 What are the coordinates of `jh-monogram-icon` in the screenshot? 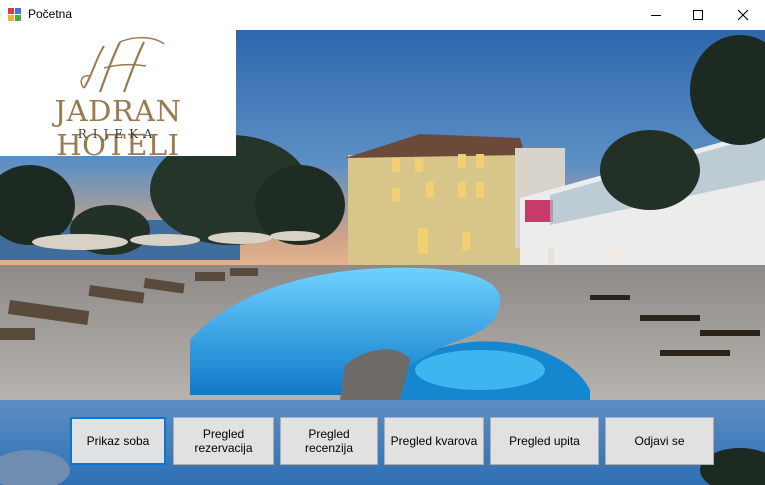 It's located at (122, 65).